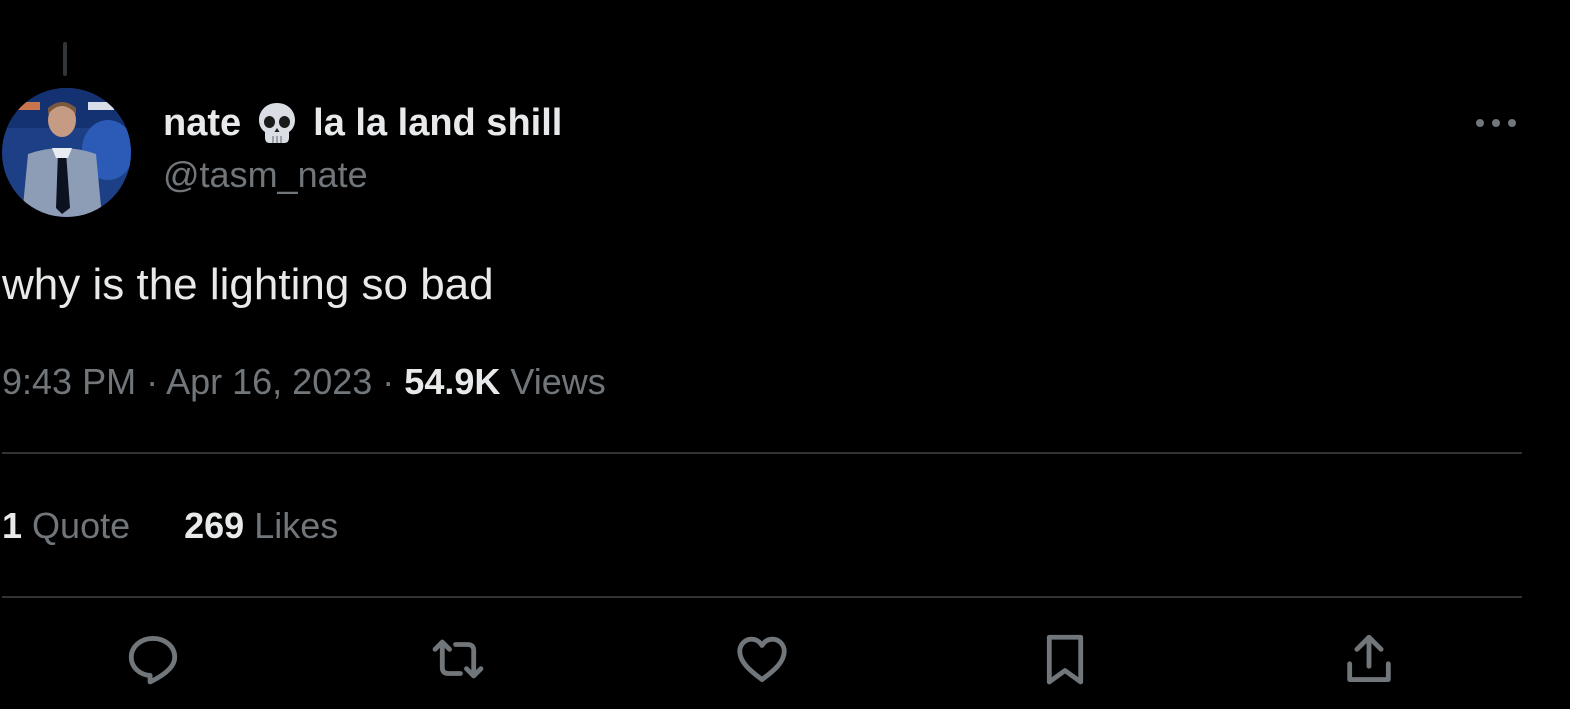  I want to click on like-heart-icon, so click(762, 659).